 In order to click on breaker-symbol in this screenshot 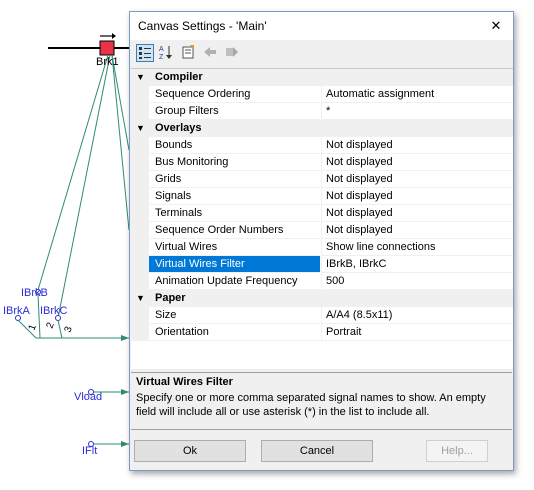, I will do `click(107, 48)`.